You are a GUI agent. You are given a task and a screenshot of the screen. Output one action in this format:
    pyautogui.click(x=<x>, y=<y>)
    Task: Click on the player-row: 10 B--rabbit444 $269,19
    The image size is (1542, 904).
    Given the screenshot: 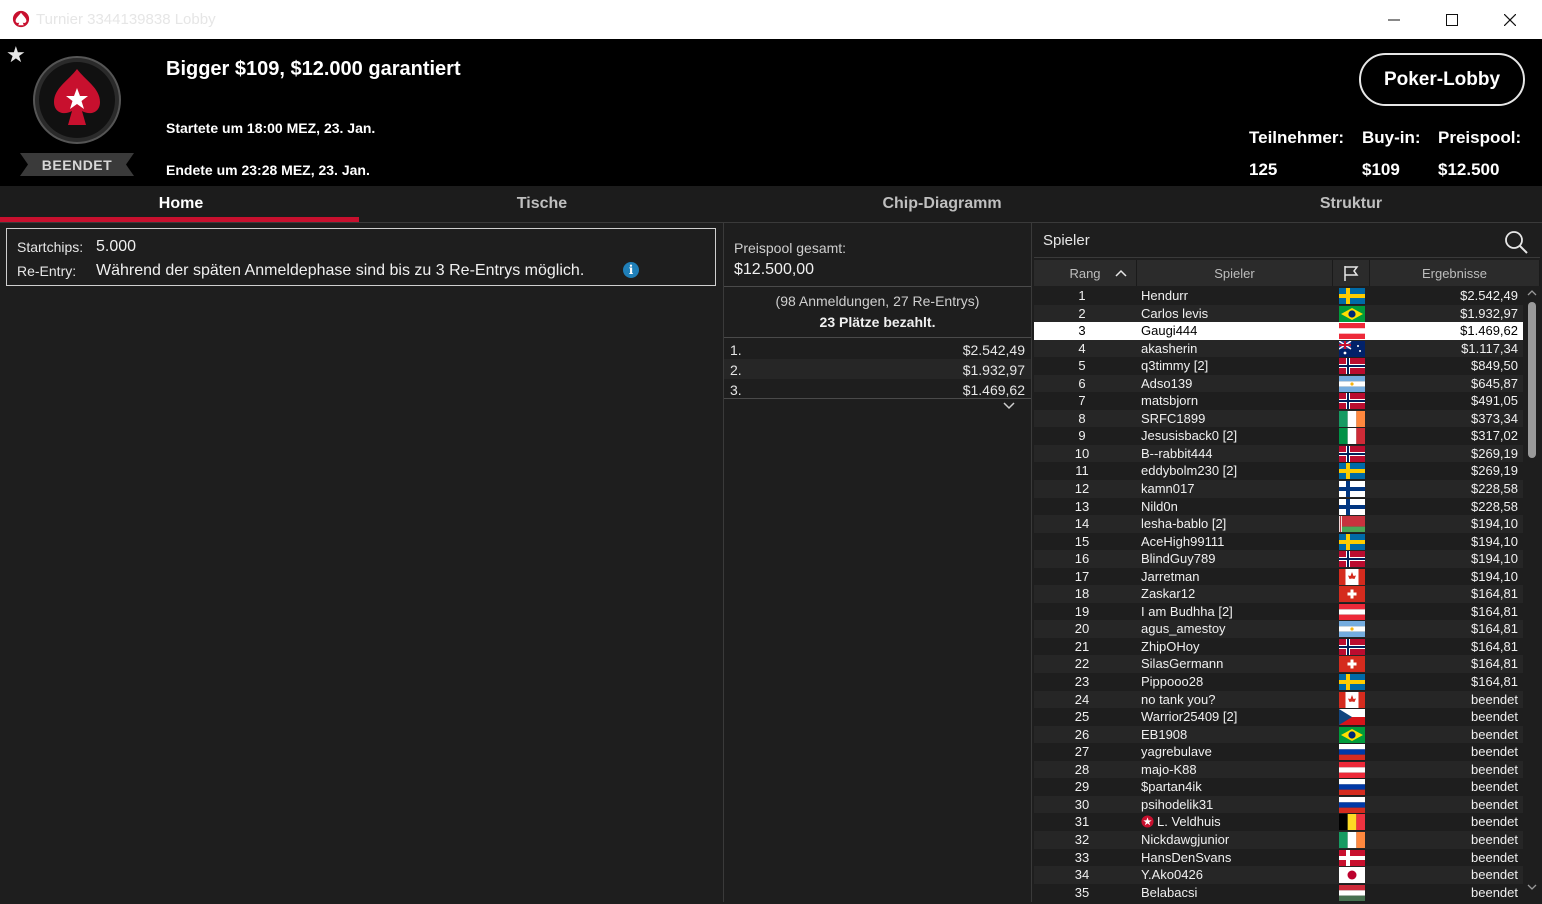 What is the action you would take?
    pyautogui.click(x=1278, y=453)
    